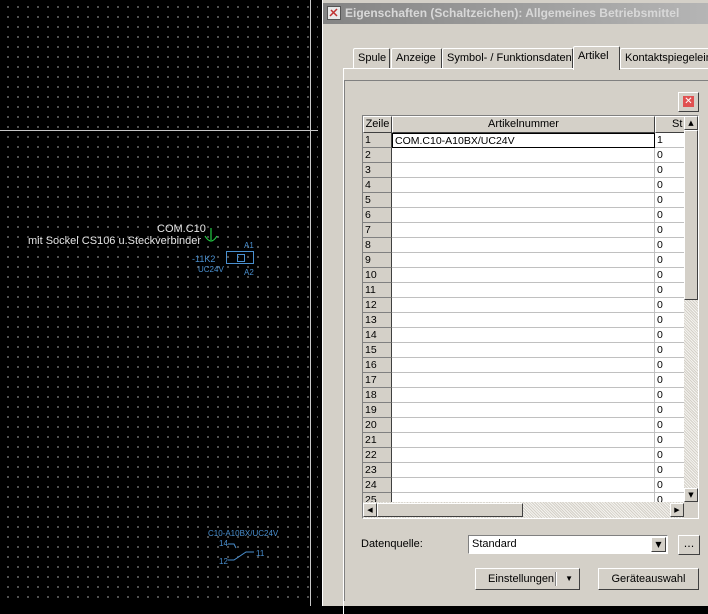 The image size is (708, 614). What do you see at coordinates (377, 275) in the screenshot?
I see `row-number: 10` at bounding box center [377, 275].